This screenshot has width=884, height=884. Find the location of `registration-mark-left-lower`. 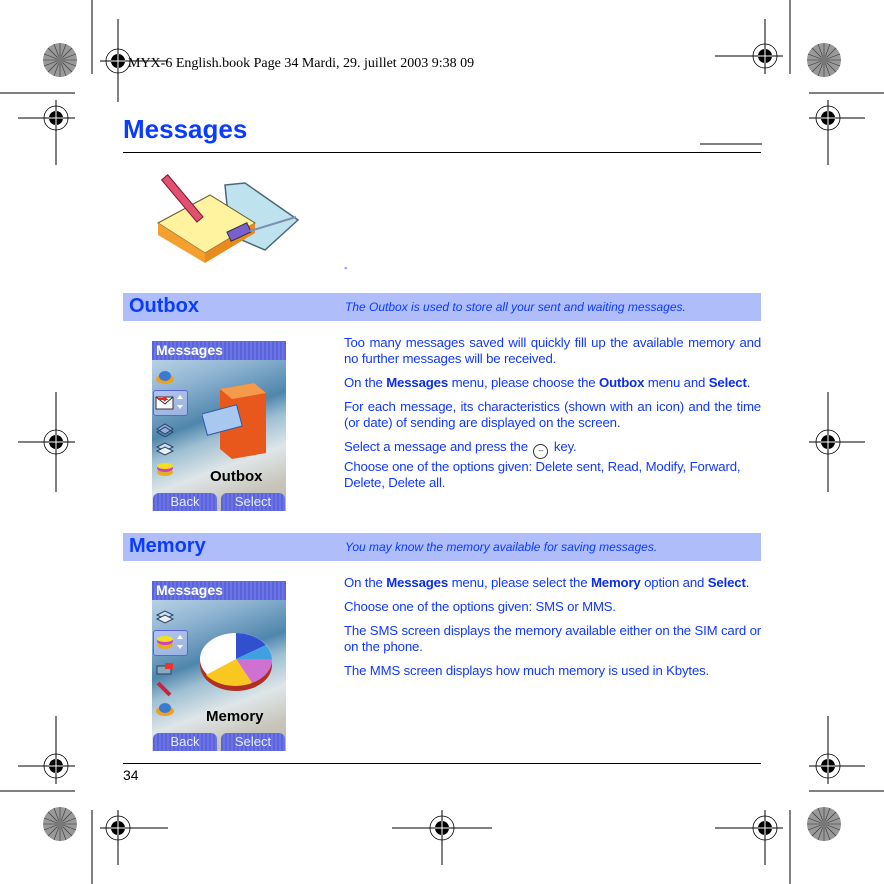

registration-mark-left-lower is located at coordinates (37, 754).